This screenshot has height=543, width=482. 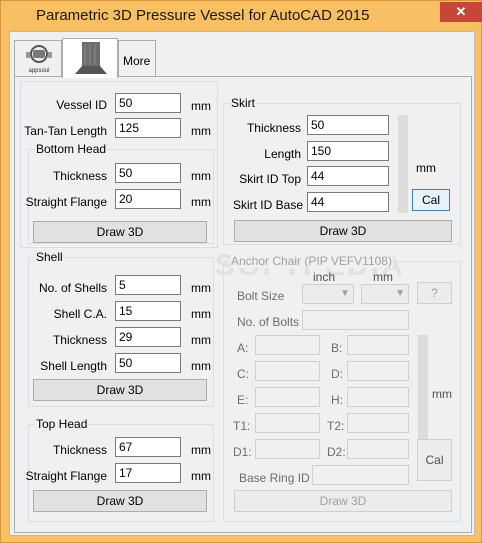 I want to click on tab-appsoul: appsoul, so click(x=38, y=58).